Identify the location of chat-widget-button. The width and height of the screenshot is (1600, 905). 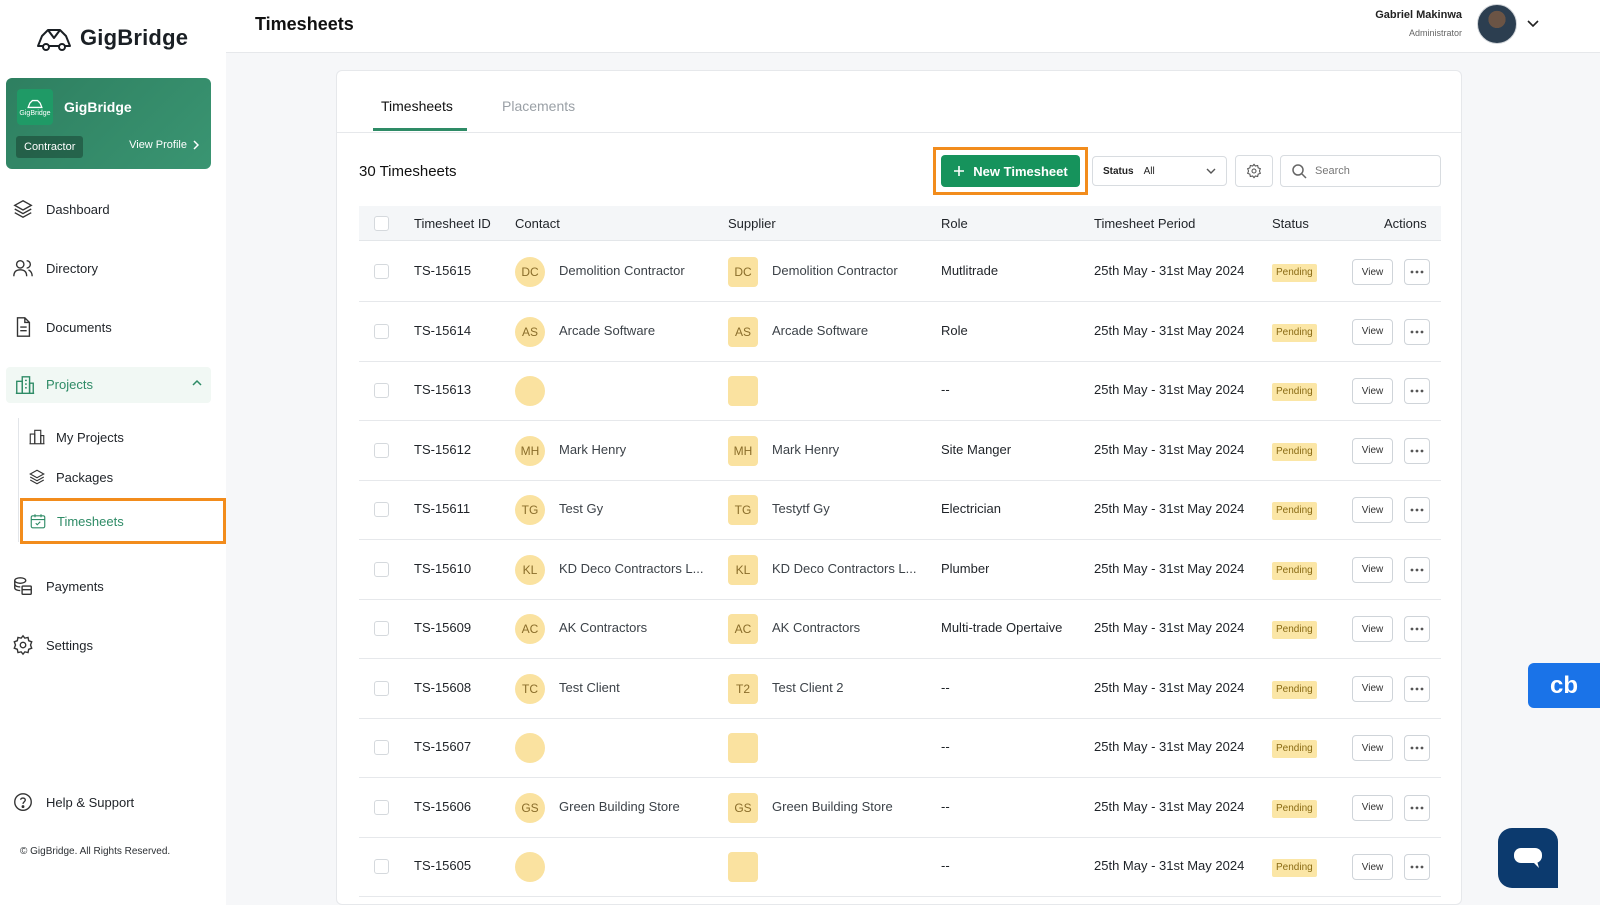
(1528, 858).